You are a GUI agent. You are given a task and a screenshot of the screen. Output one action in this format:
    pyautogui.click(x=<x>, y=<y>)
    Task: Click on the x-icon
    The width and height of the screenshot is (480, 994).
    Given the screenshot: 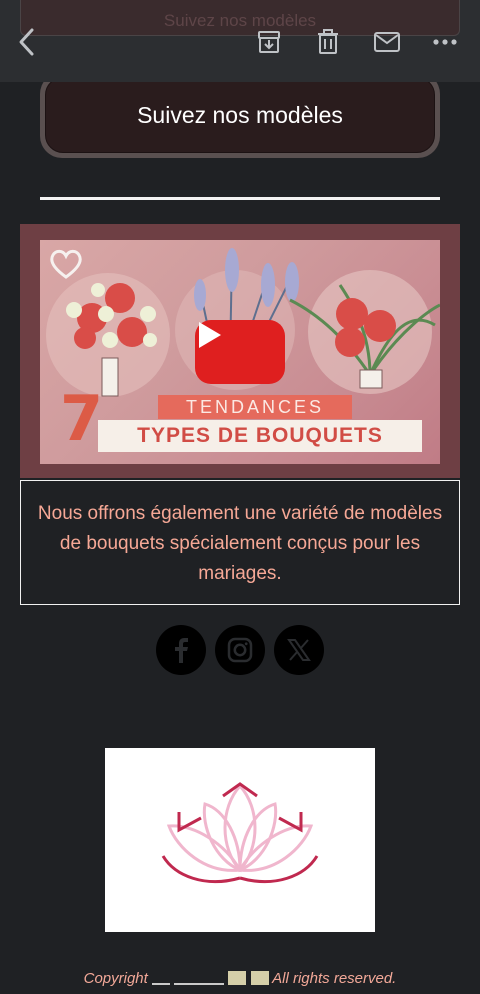 What is the action you would take?
    pyautogui.click(x=299, y=650)
    